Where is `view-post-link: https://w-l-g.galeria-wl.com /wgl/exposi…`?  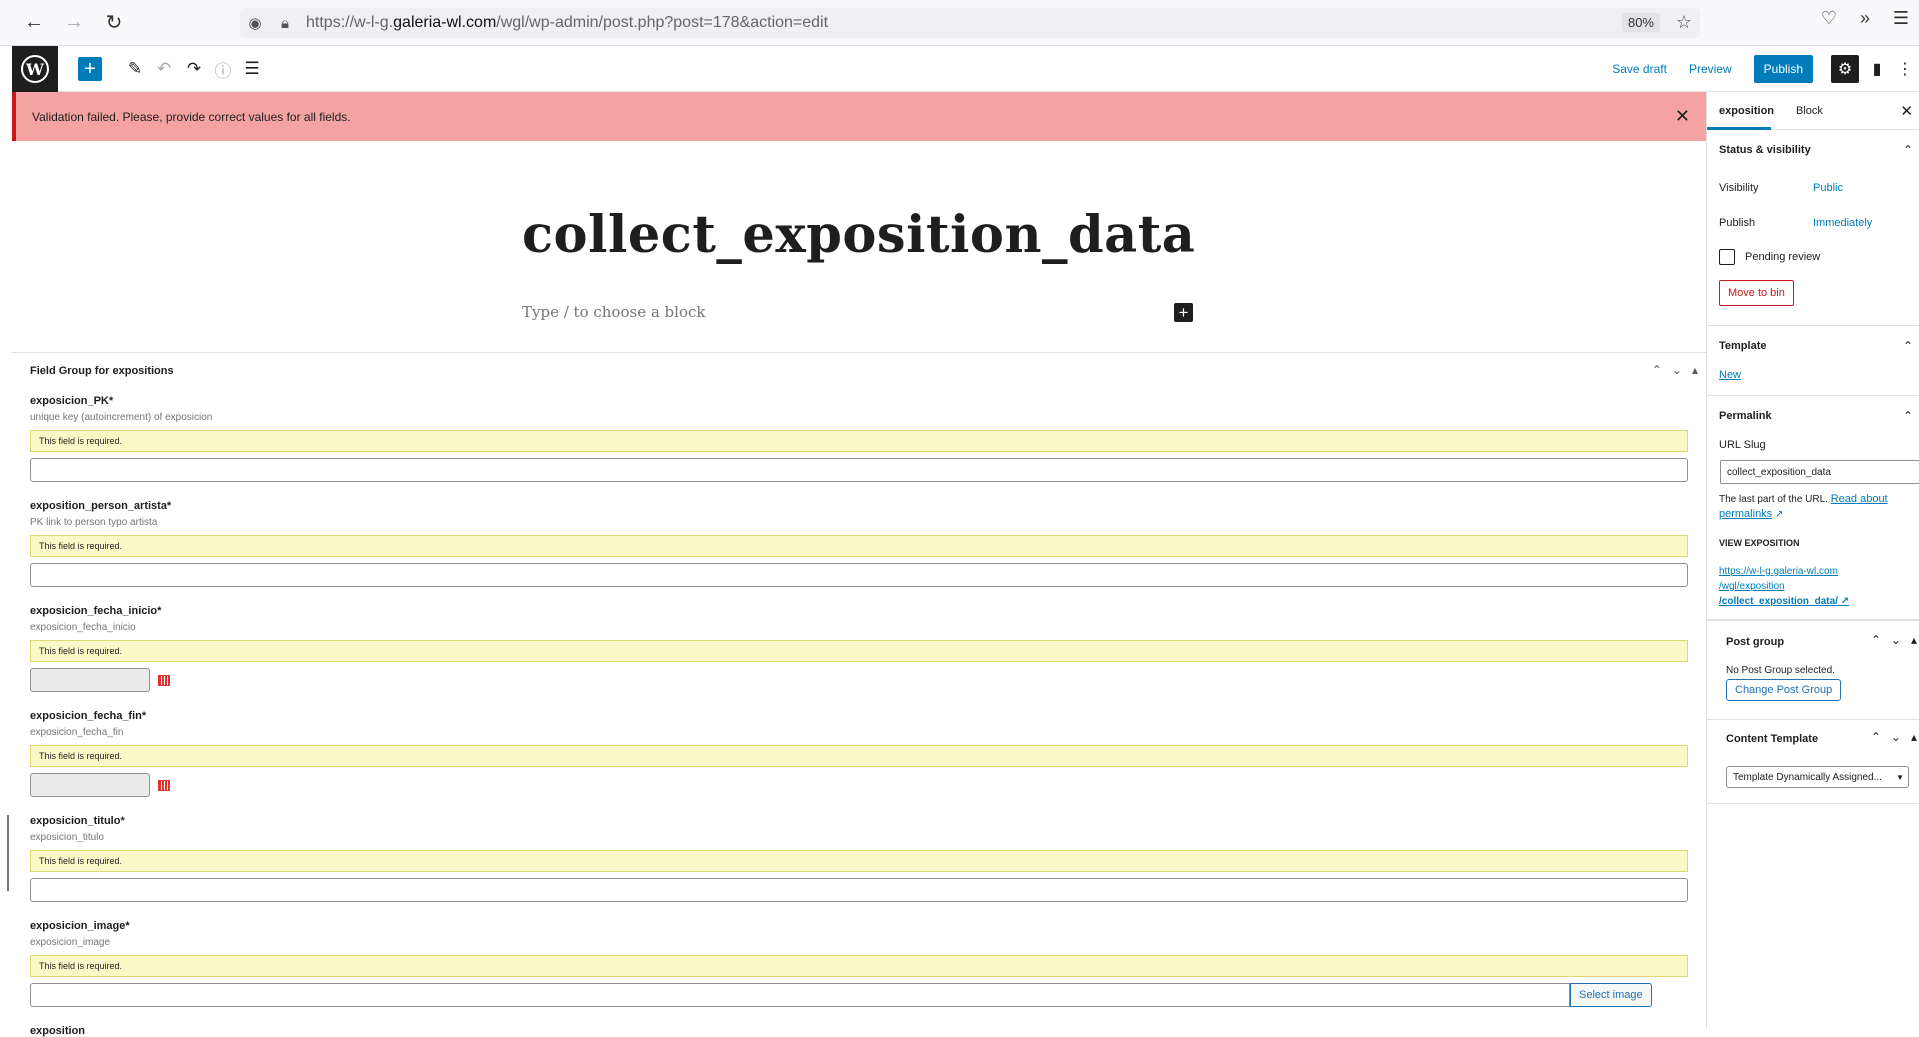
view-post-link: https://w-l-g.galeria-wl.com /wgl/exposi… is located at coordinates (1784, 586).